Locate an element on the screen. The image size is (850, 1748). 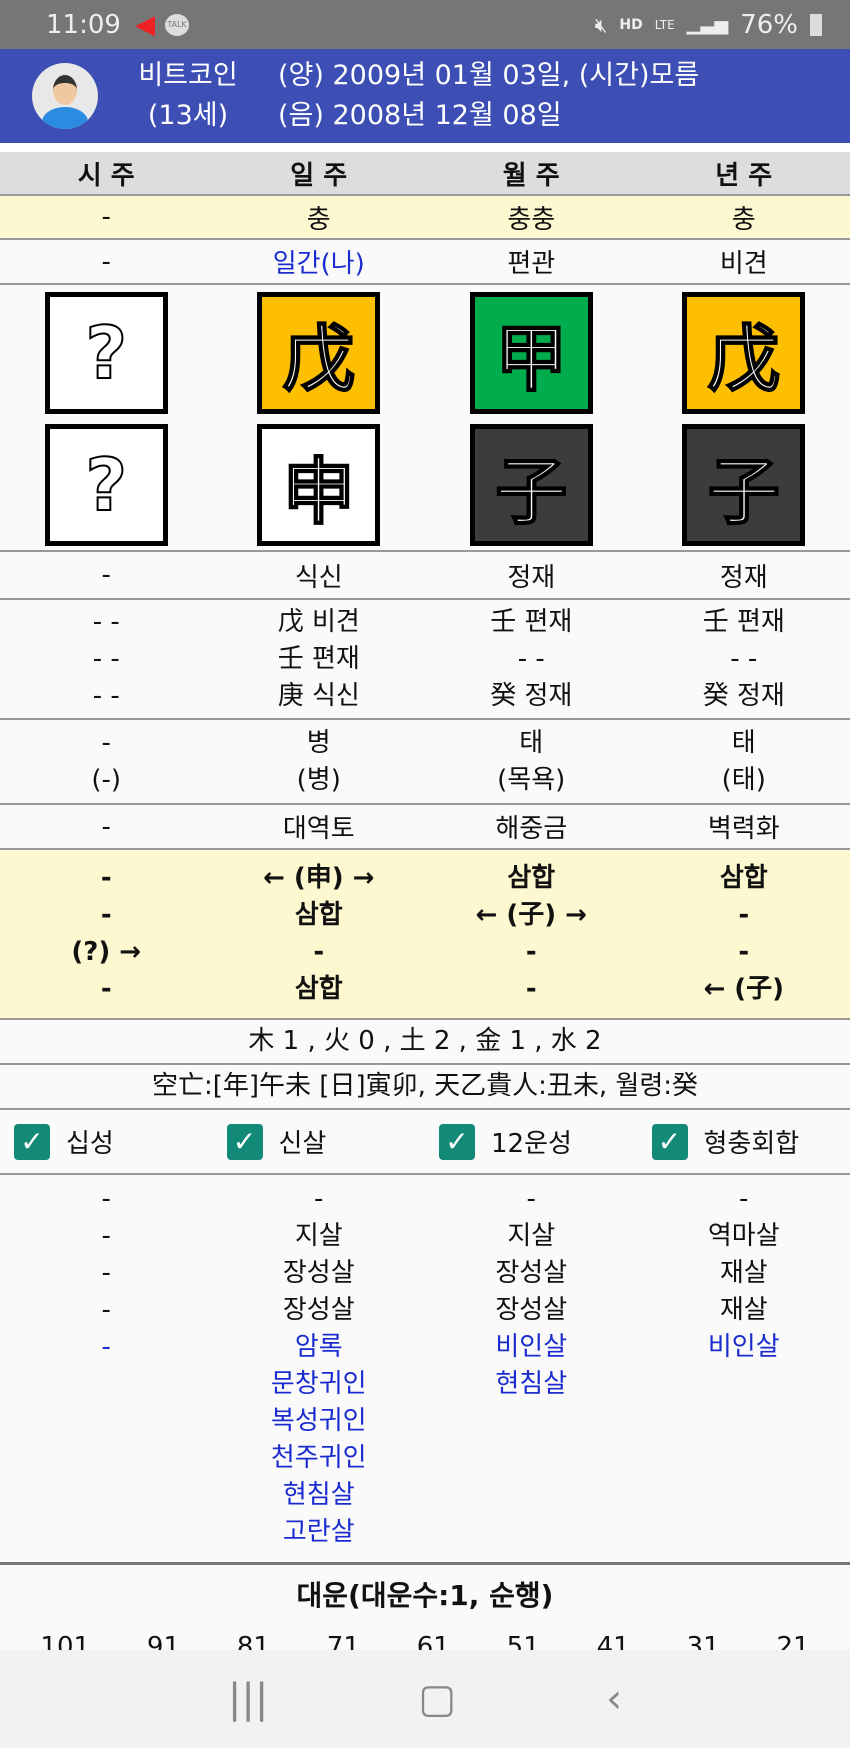
clock: 11:09 is located at coordinates (83, 24).